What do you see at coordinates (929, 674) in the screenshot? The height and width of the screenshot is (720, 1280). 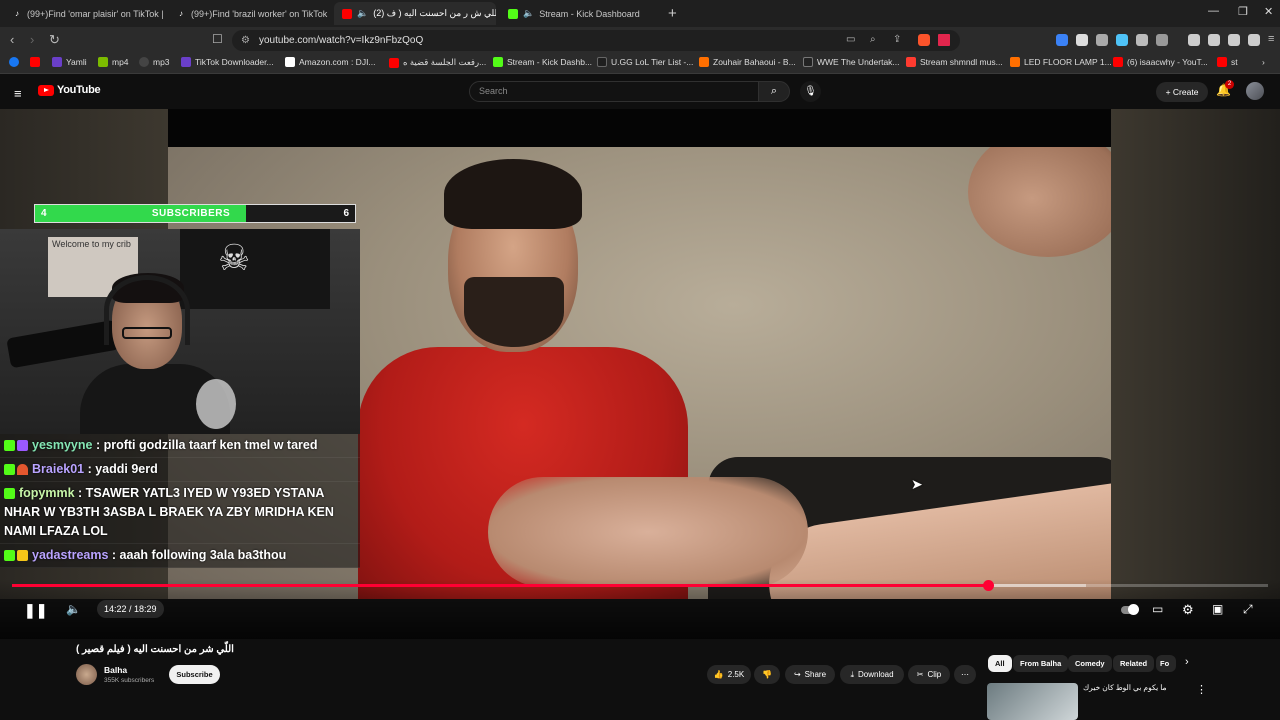 I see `clip-button: ✂ Clip` at bounding box center [929, 674].